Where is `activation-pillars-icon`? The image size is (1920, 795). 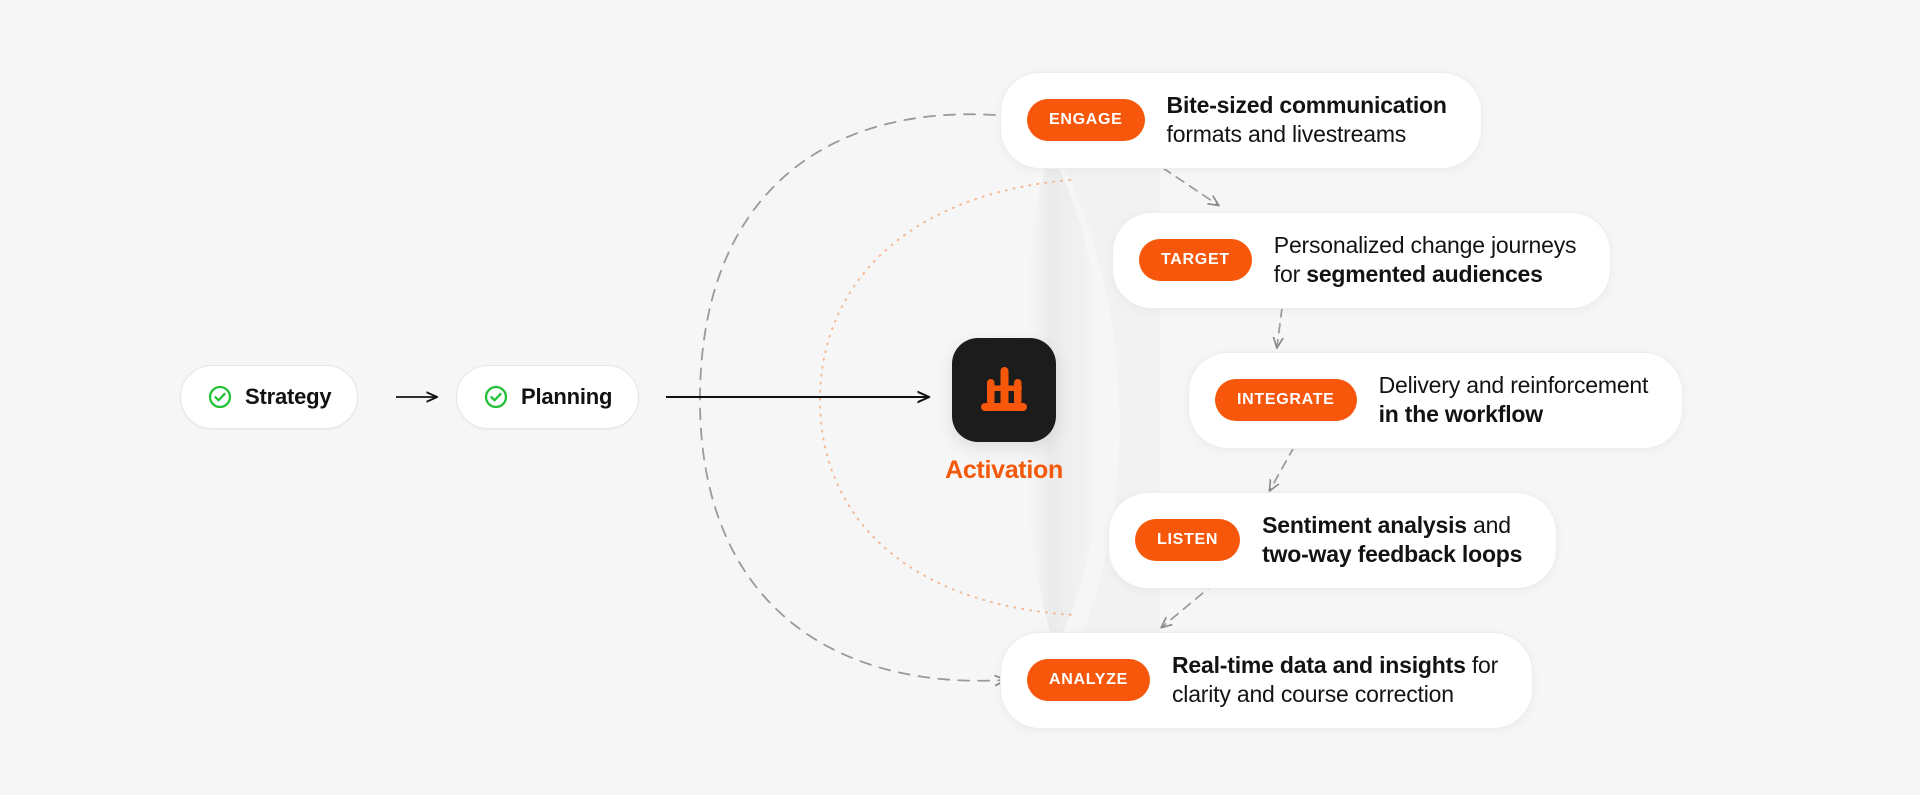 activation-pillars-icon is located at coordinates (1004, 389).